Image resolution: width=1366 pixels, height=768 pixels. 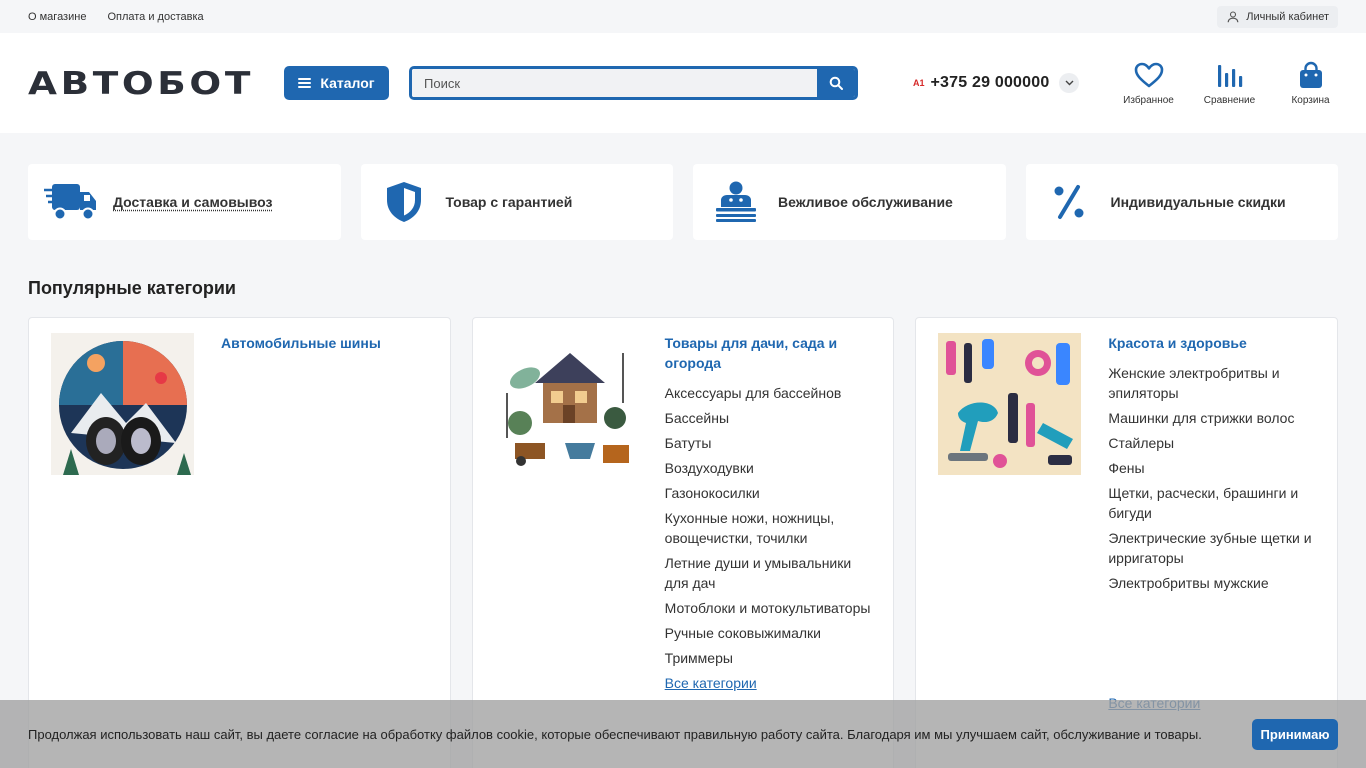 I want to click on search-input, so click(x=614, y=83).